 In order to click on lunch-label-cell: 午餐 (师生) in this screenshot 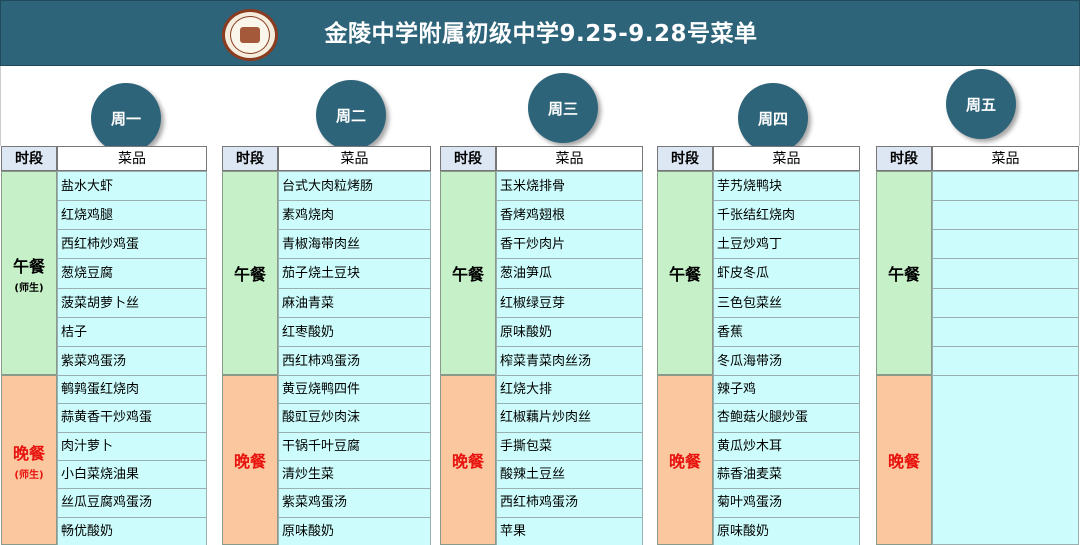, I will do `click(29, 273)`.